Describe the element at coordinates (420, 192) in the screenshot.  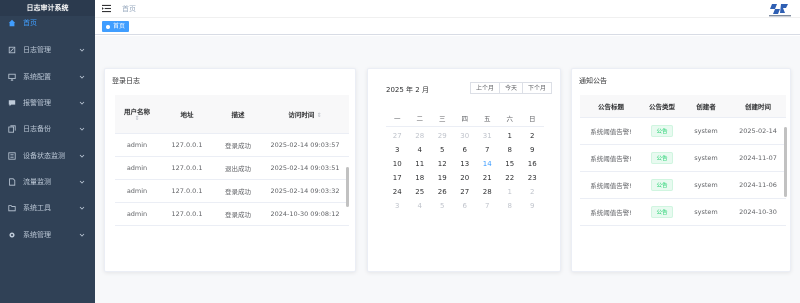
I see `calendar-day: 25` at that location.